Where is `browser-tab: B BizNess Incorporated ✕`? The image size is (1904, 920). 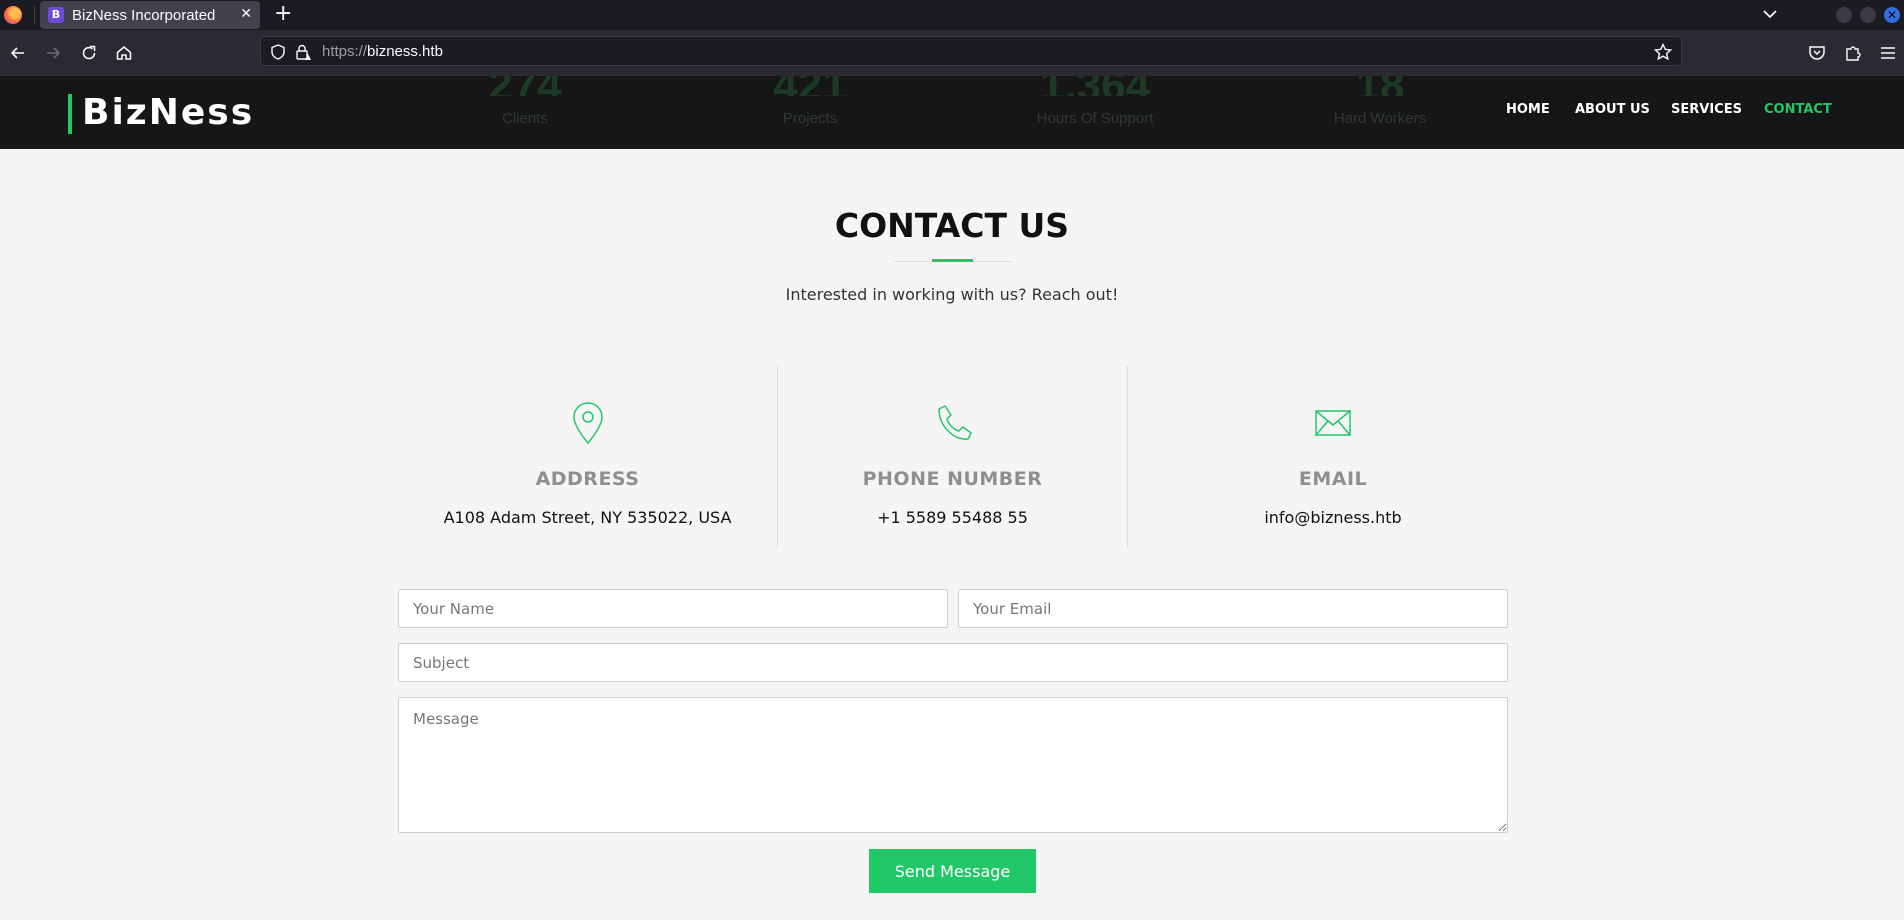 browser-tab: B BizNess Incorporated ✕ is located at coordinates (150, 15).